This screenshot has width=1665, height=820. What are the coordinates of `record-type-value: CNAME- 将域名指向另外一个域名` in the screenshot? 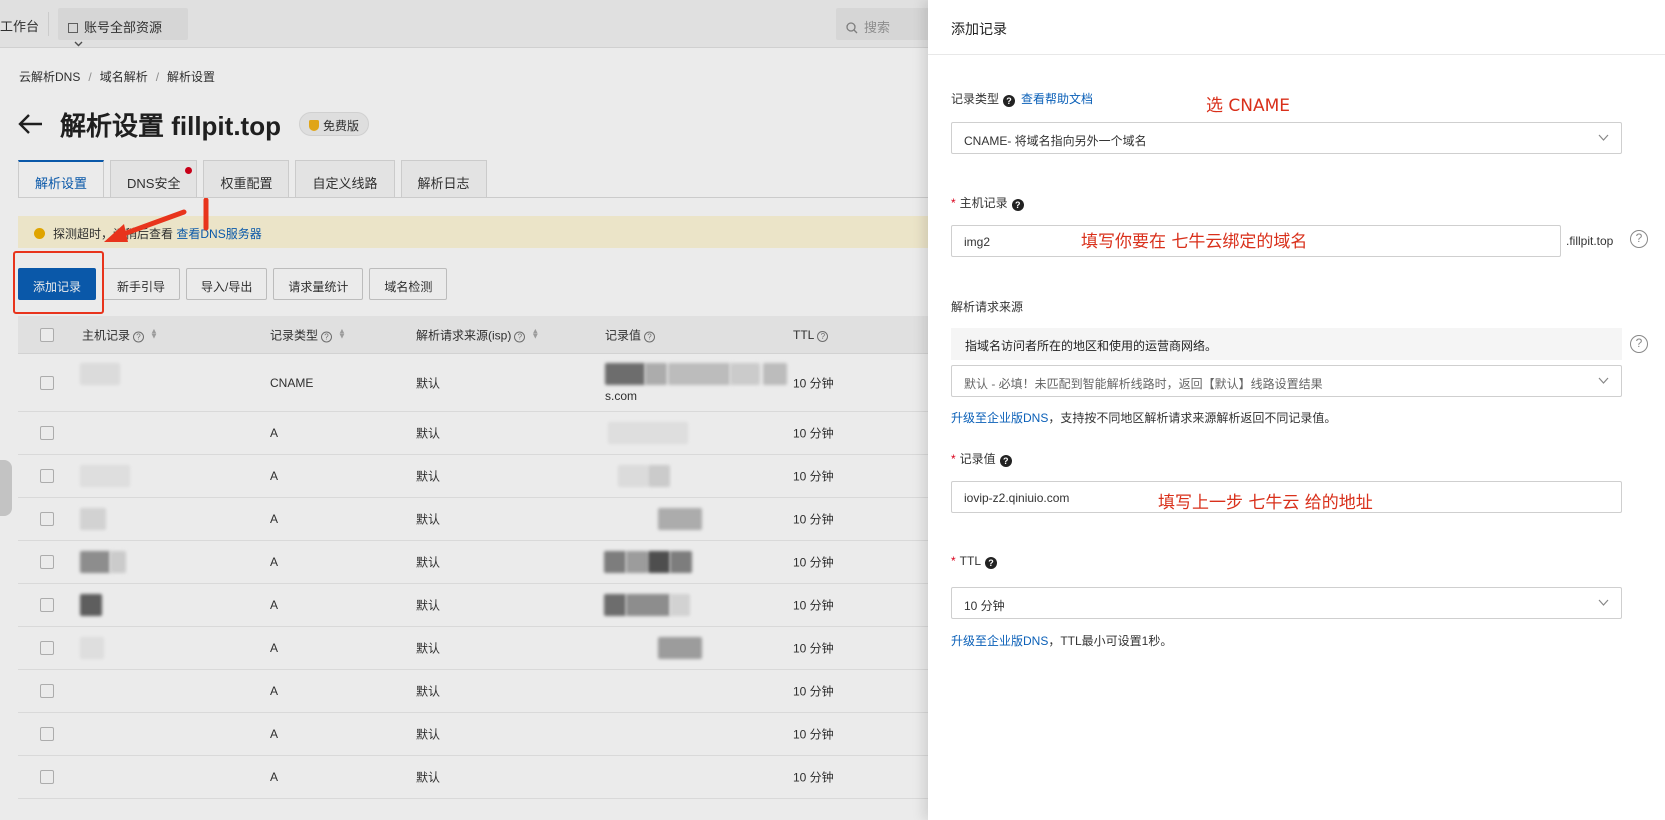 It's located at (1055, 141).